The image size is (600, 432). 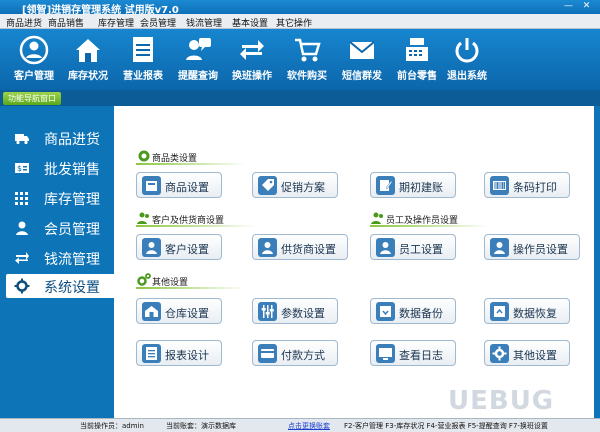 I want to click on barcode-icon, so click(x=499, y=185).